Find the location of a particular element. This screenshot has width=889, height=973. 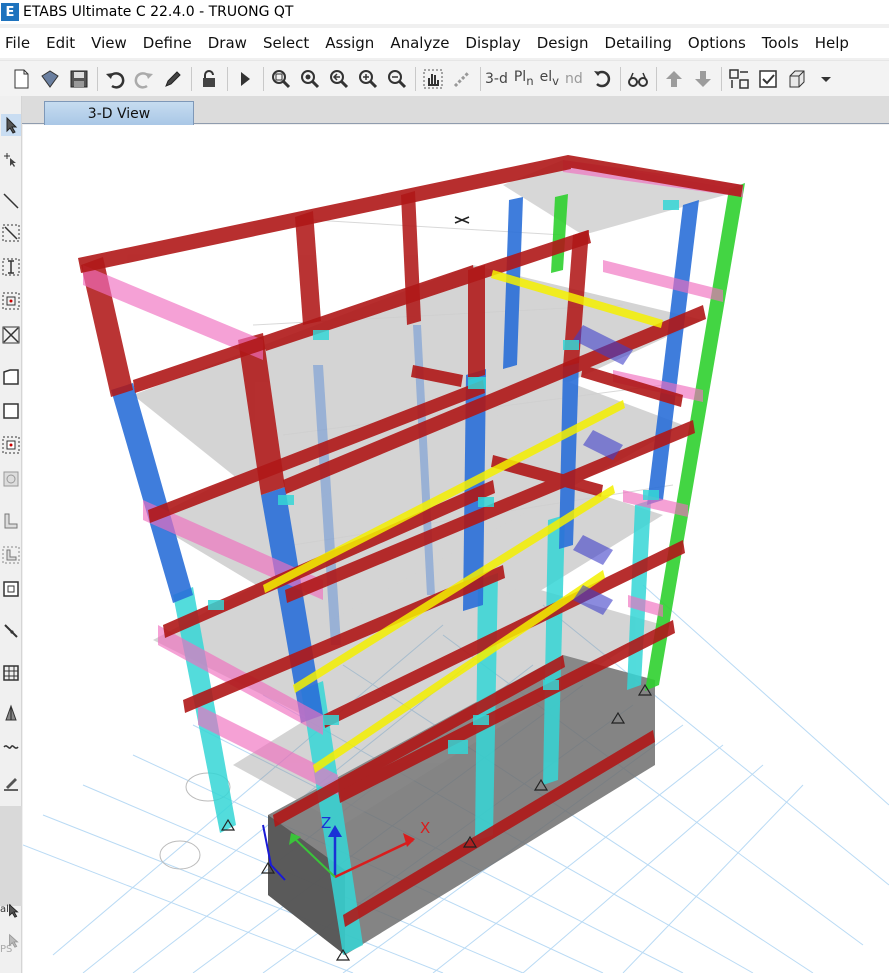

axis-z-label: Z is located at coordinates (326, 823).